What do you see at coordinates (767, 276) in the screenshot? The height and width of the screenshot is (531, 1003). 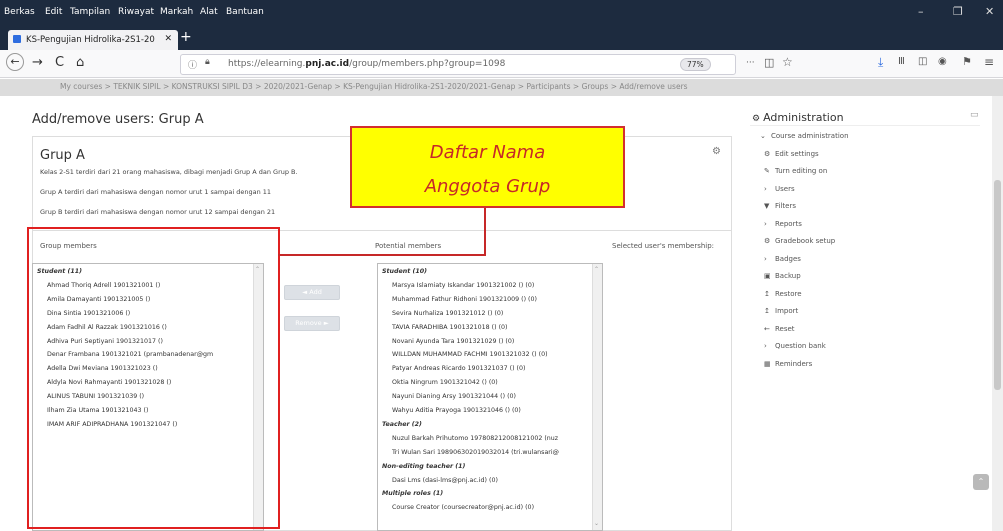 I see `backup-icon: ▣` at bounding box center [767, 276].